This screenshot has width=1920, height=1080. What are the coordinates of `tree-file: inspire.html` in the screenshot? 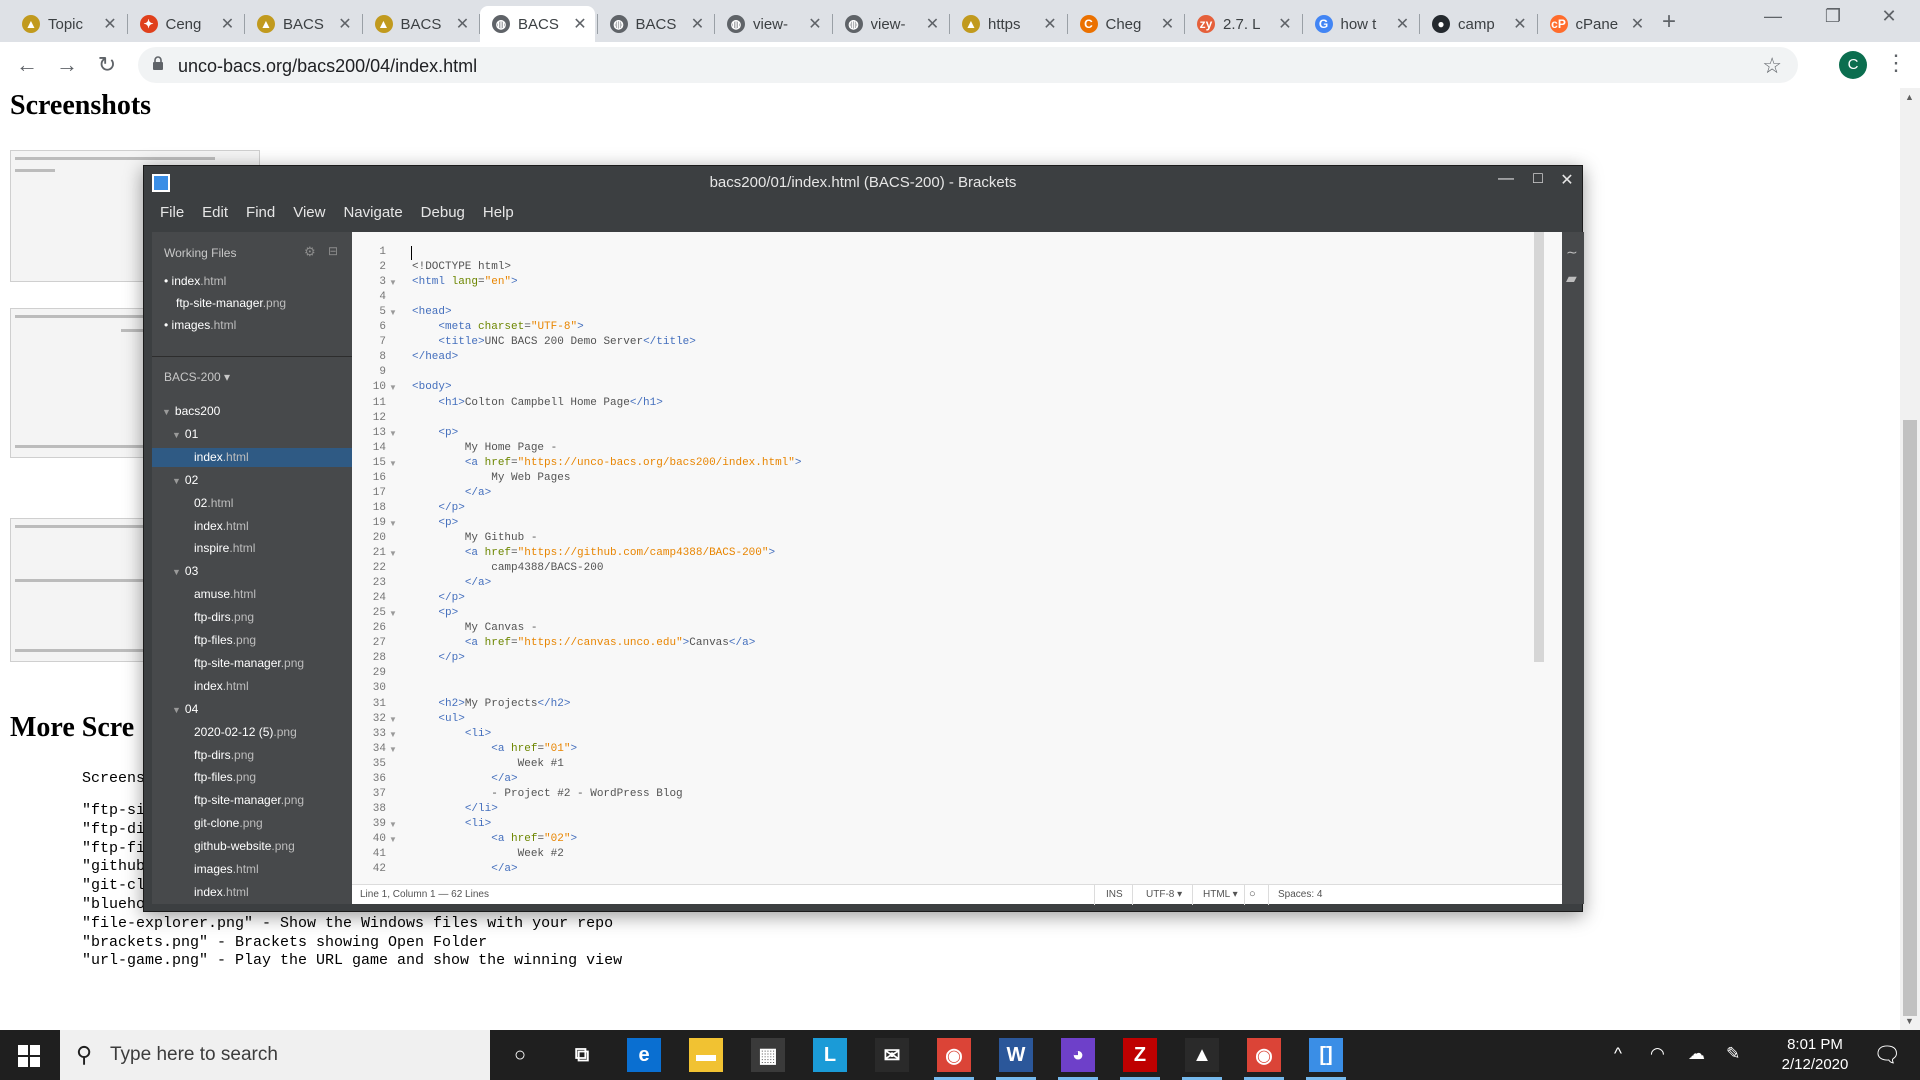 It's located at (252, 548).